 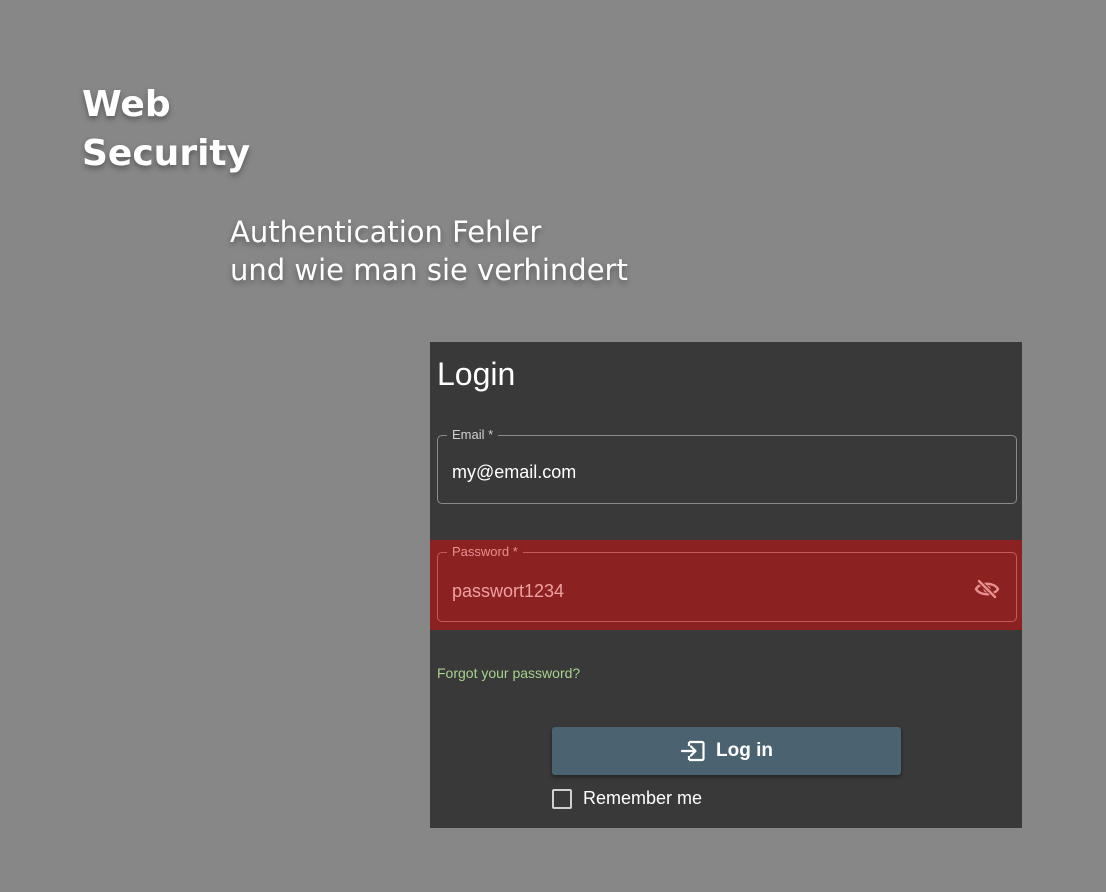 I want to click on login-button-label: Log in, so click(x=744, y=750).